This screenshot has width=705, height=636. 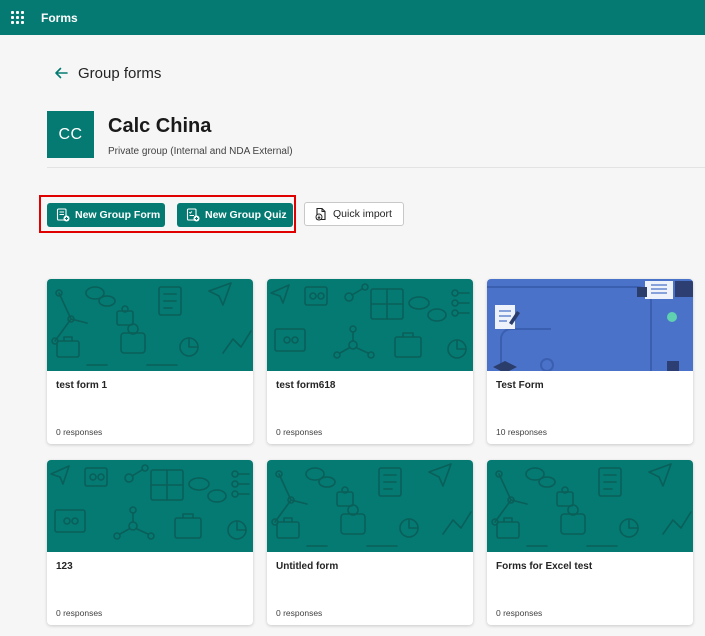 I want to click on form-card-test-form: Test Form 10 responses, so click(x=590, y=361).